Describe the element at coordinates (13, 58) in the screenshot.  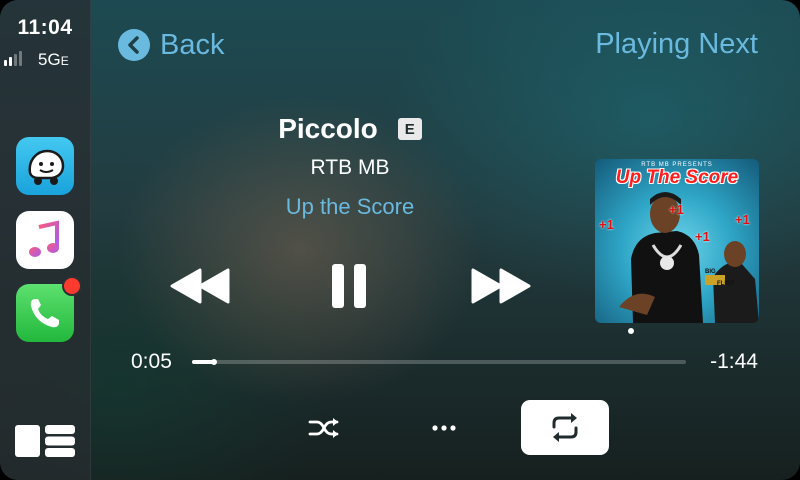
I see `signal-strength-icon` at that location.